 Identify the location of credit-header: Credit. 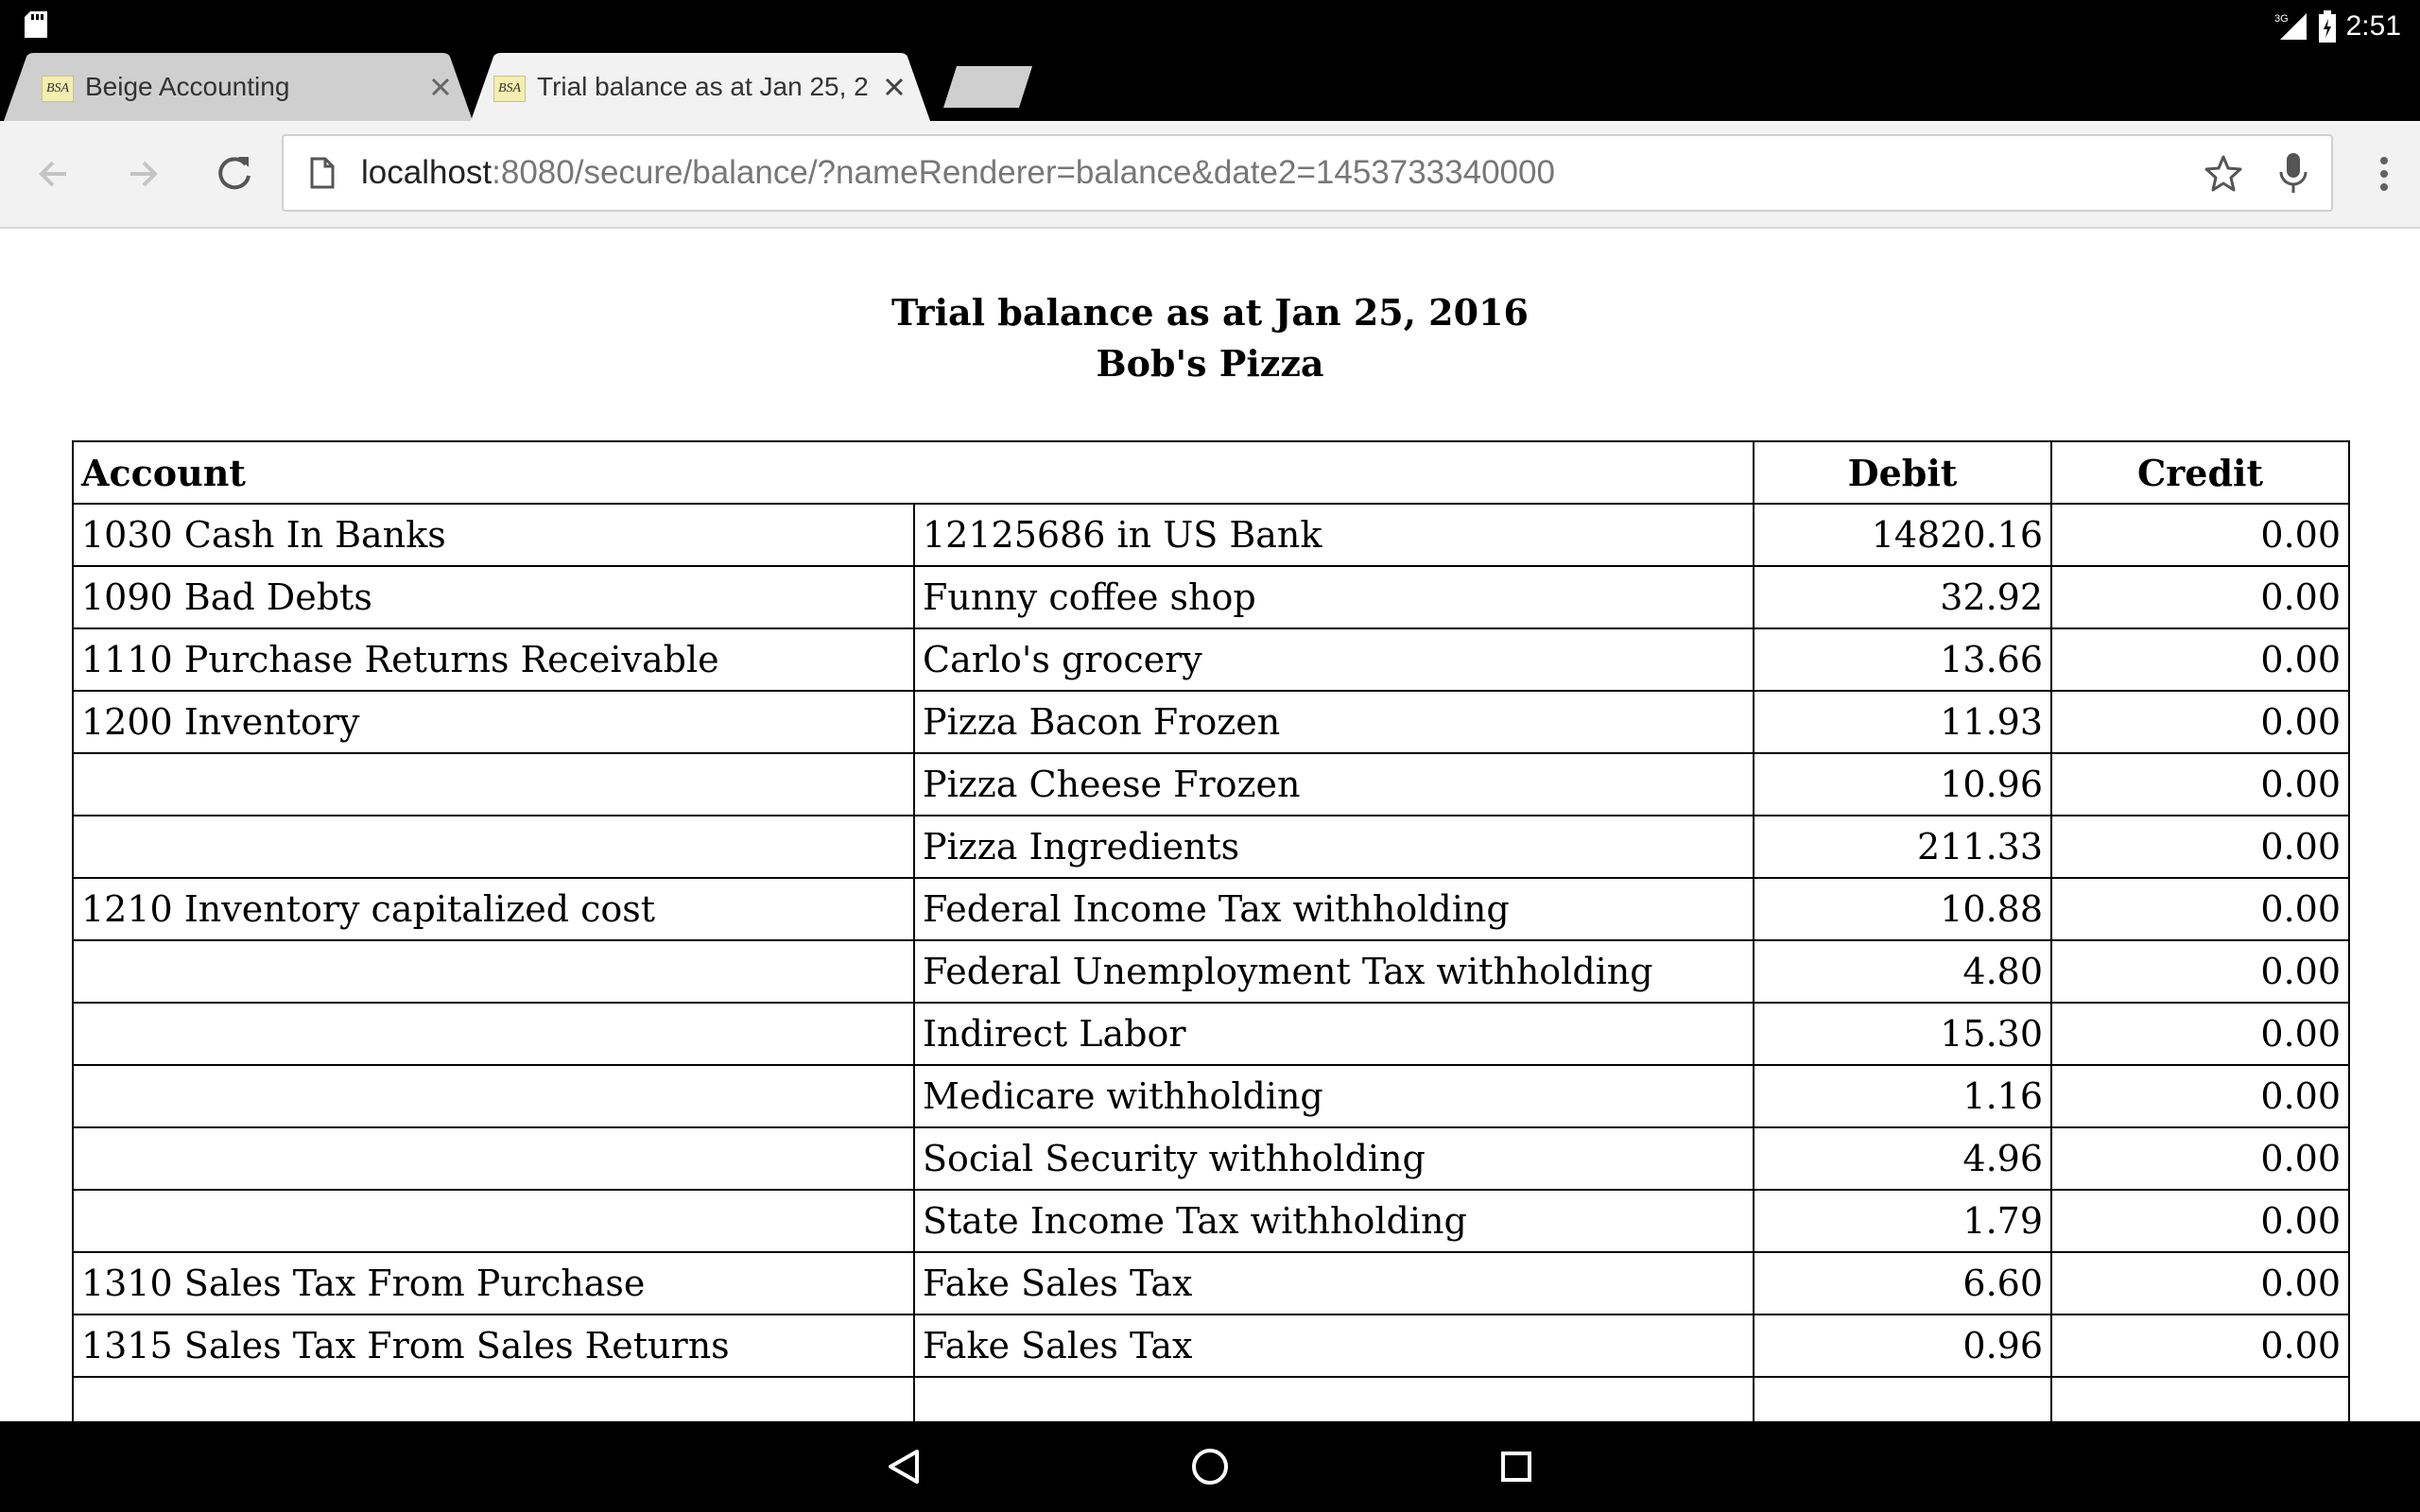
(2200, 472).